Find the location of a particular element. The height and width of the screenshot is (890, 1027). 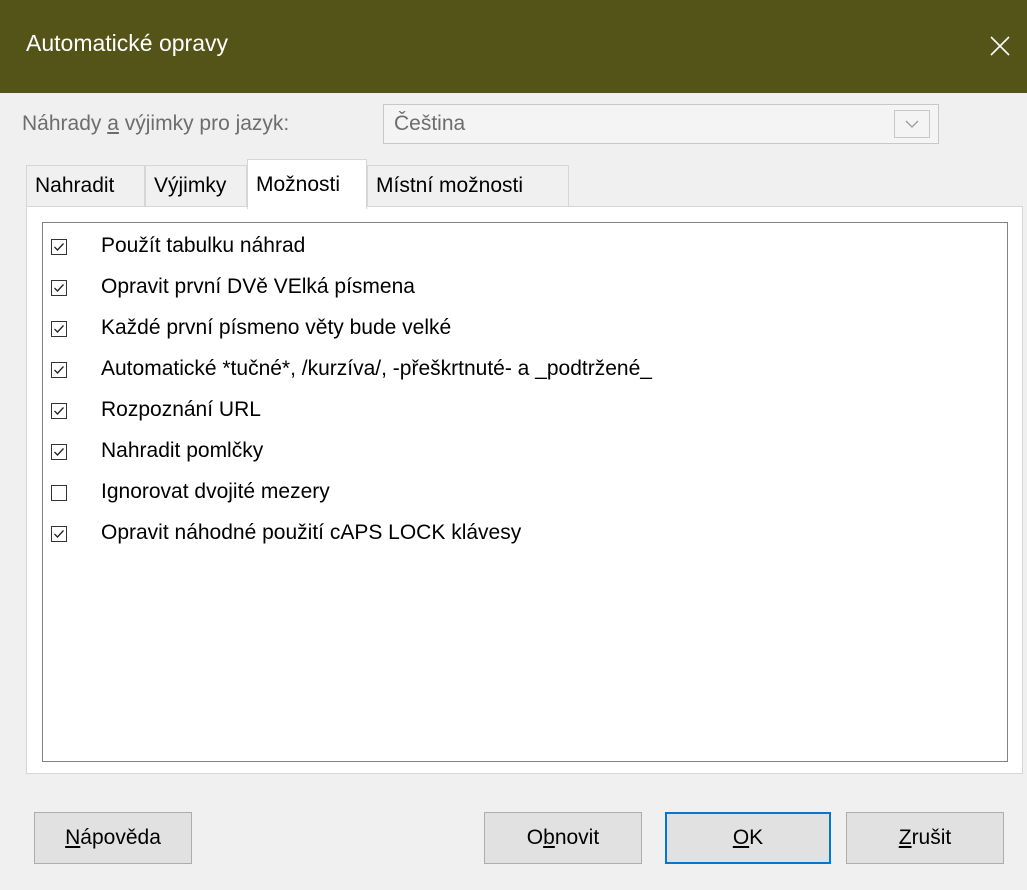

cancel-button: Zrušit is located at coordinates (925, 838).